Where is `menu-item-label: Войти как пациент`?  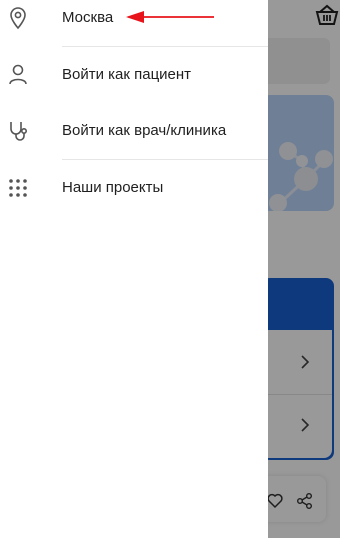 menu-item-label: Войти как пациент is located at coordinates (127, 74).